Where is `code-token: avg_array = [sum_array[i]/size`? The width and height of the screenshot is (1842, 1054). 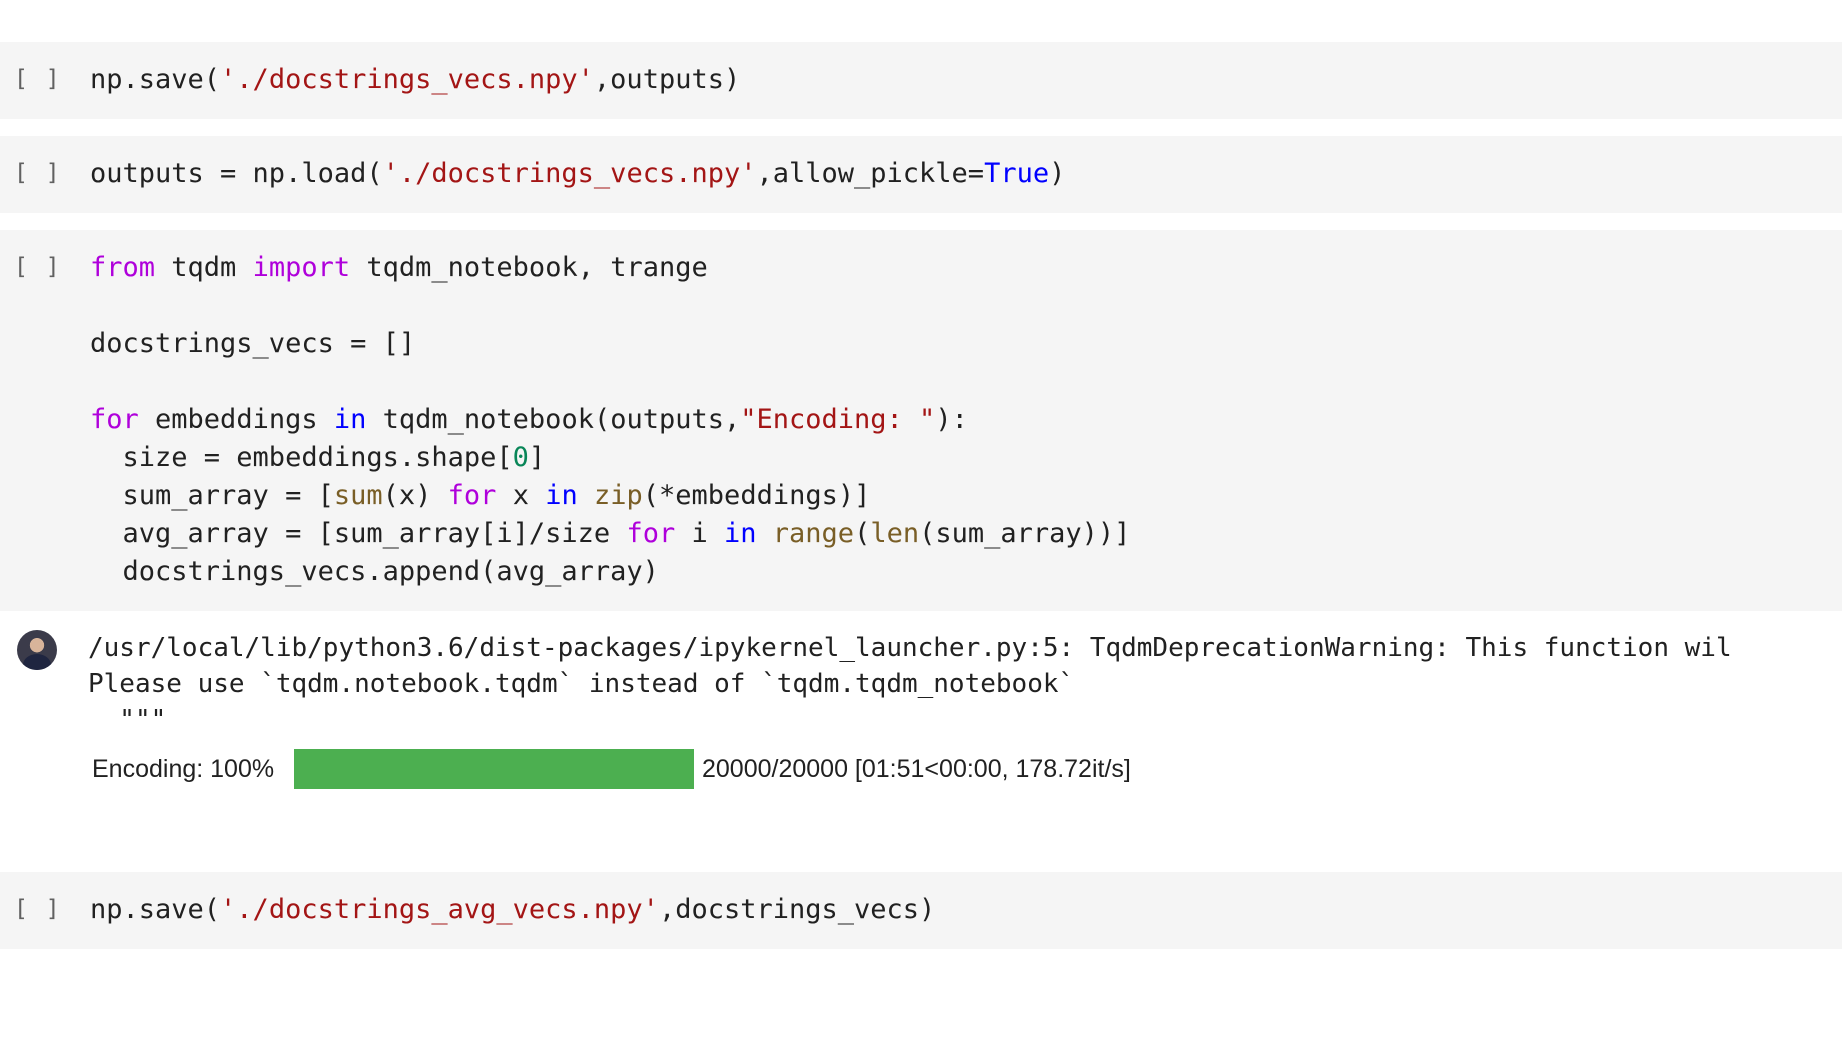 code-token: avg_array = [sum_array[i]/size is located at coordinates (358, 533).